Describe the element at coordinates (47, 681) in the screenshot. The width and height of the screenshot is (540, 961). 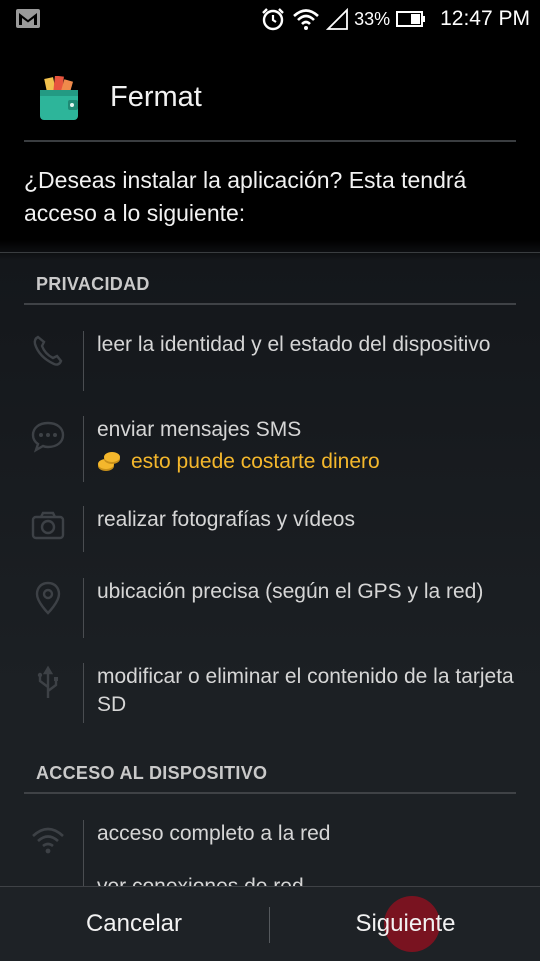
I see `usb-icon` at that location.